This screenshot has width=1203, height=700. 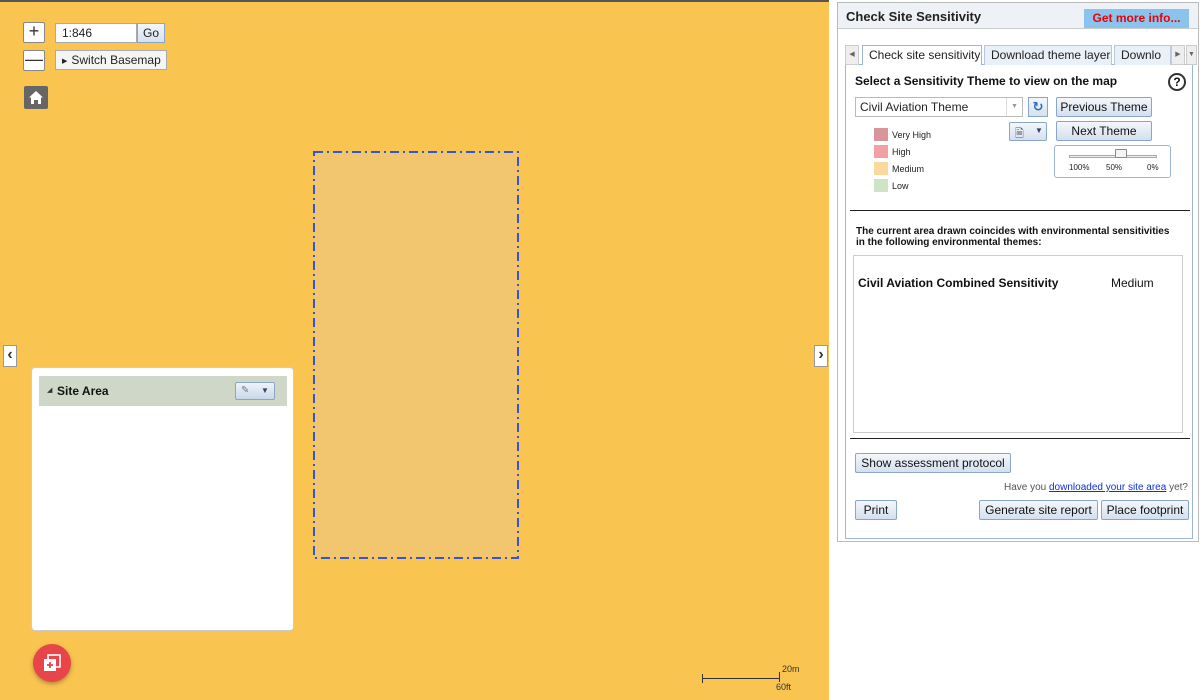 What do you see at coordinates (34, 32) in the screenshot?
I see `zoom-in-button: +` at bounding box center [34, 32].